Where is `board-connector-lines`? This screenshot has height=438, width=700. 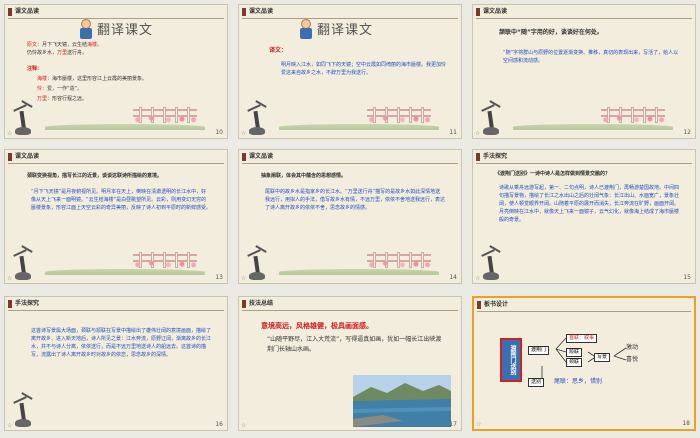
board-connector-lines is located at coordinates (584, 357).